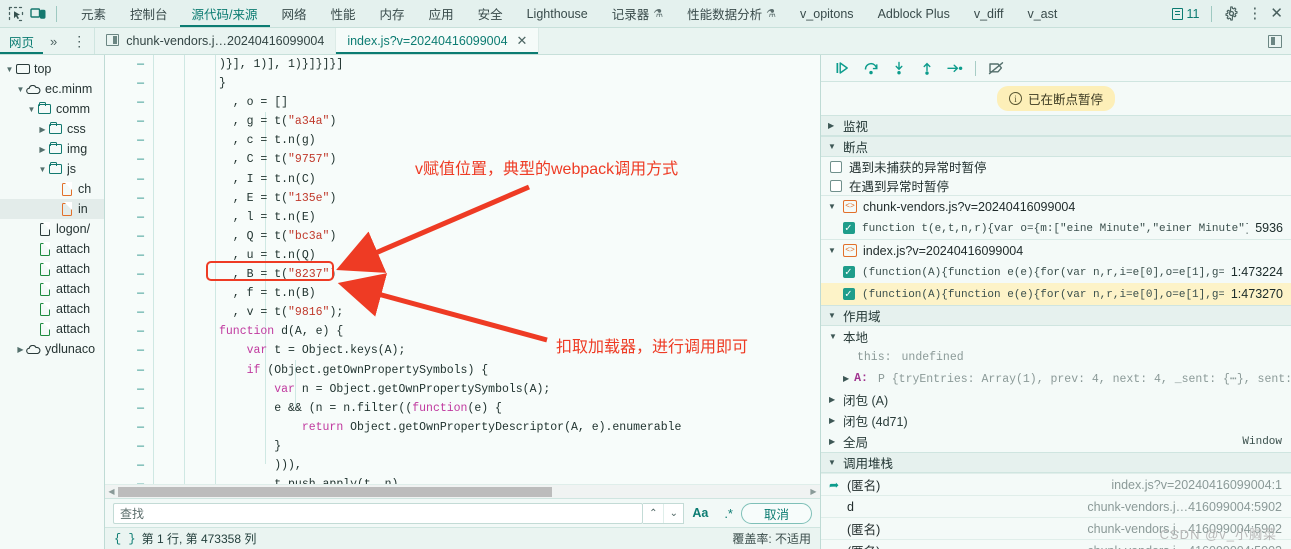 The image size is (1291, 549). Describe the element at coordinates (1056, 206) in the screenshot. I see `breakpoint-file-0: ▼ <> chunk-vendors.js?v=20240416099004` at that location.